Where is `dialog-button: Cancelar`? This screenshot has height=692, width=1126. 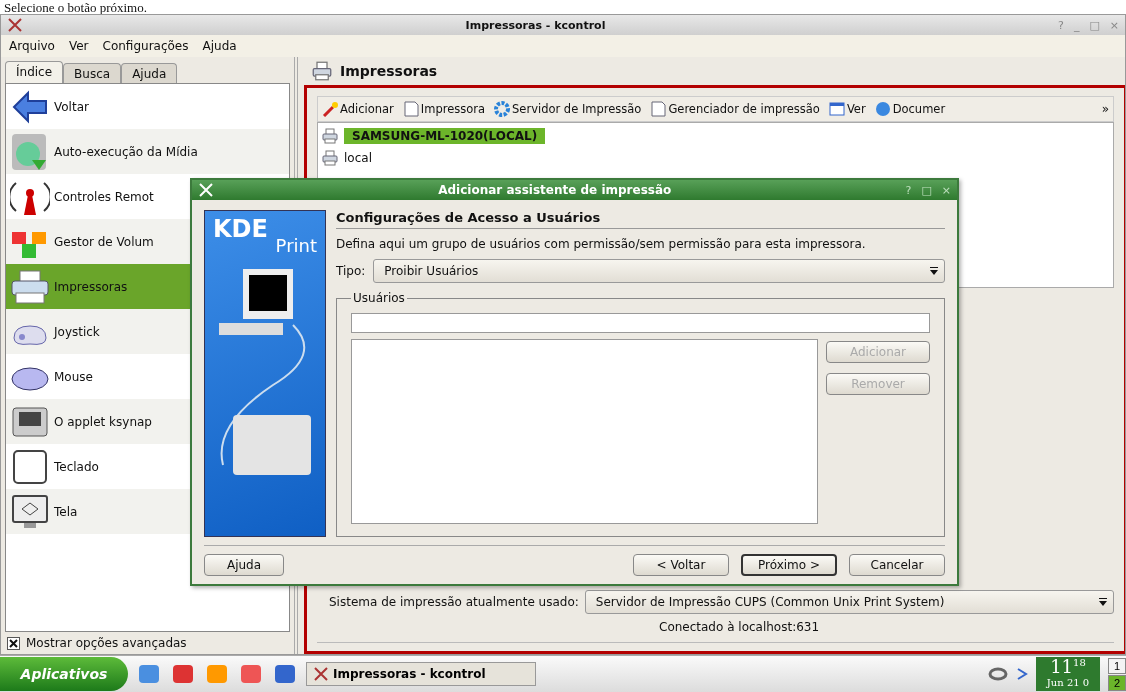
dialog-button: Cancelar is located at coordinates (897, 565).